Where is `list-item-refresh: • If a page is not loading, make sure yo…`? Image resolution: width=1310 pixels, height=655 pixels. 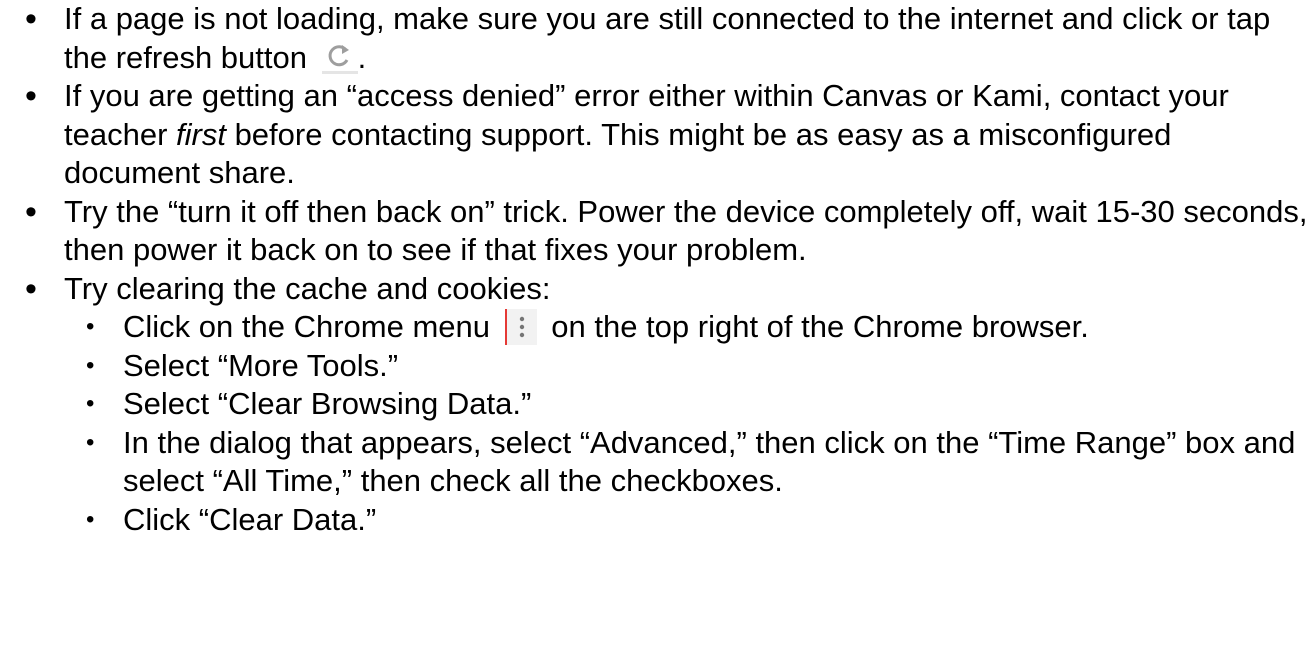
list-item-refresh: • If a page is not loading, make sure yo… is located at coordinates (655, 38).